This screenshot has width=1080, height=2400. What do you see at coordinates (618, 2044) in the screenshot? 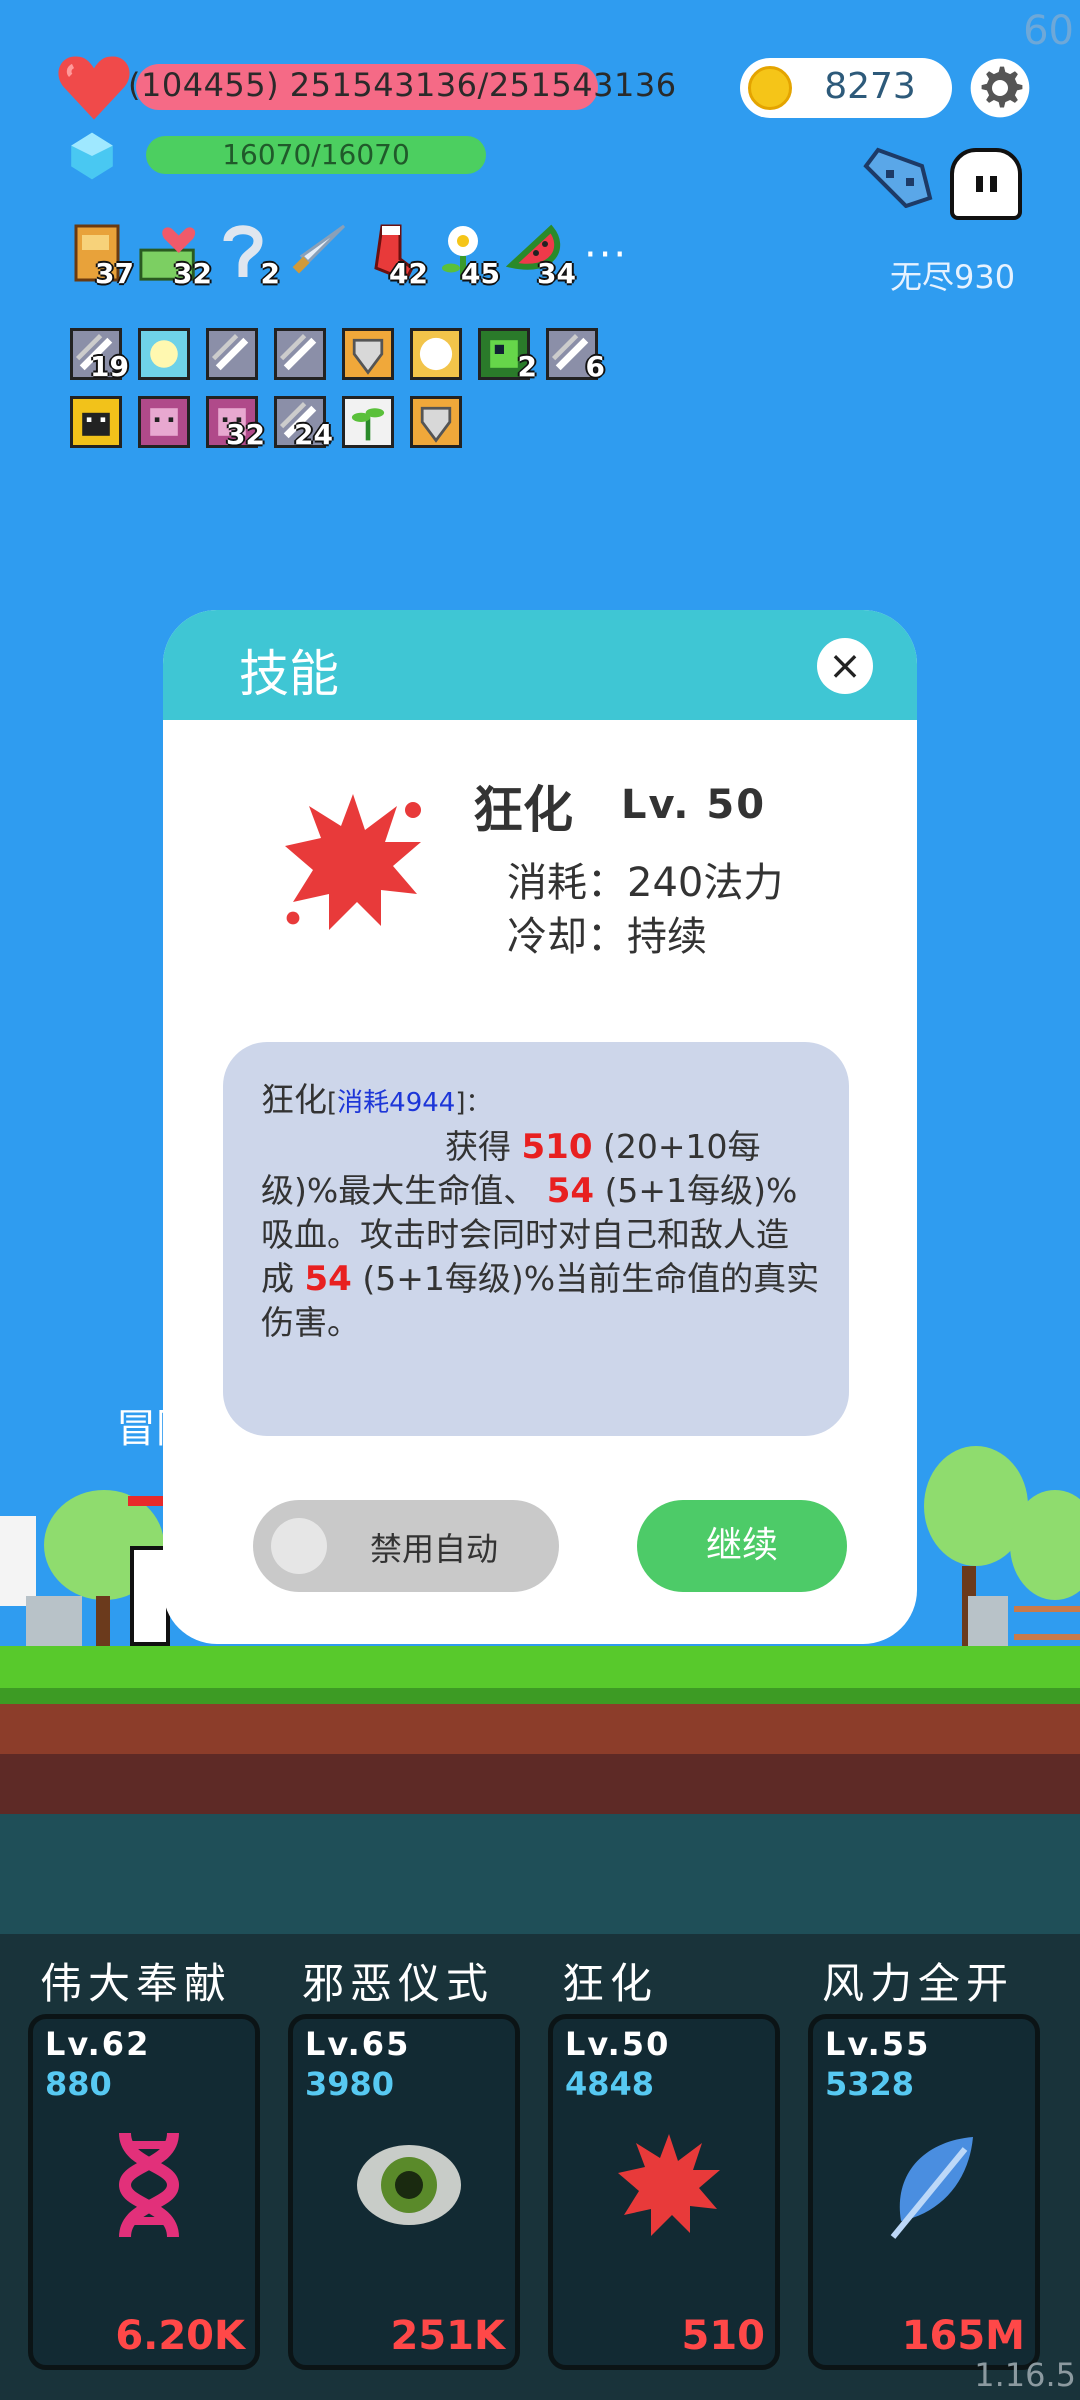
I see `skill-card-level: Lv.50` at bounding box center [618, 2044].